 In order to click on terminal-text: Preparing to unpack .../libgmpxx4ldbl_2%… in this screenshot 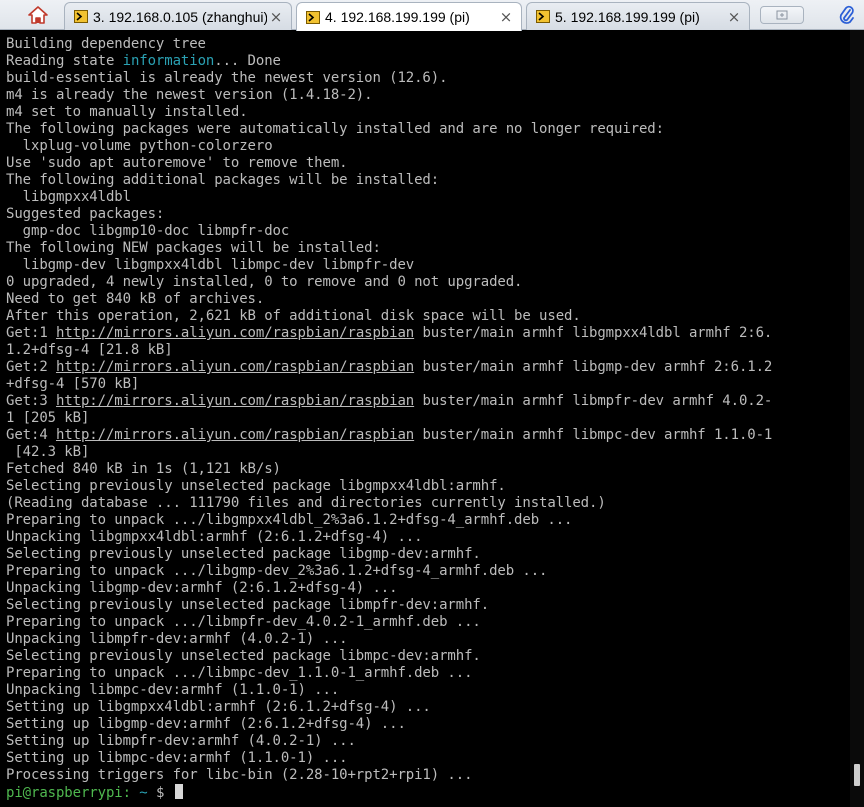, I will do `click(289, 520)`.